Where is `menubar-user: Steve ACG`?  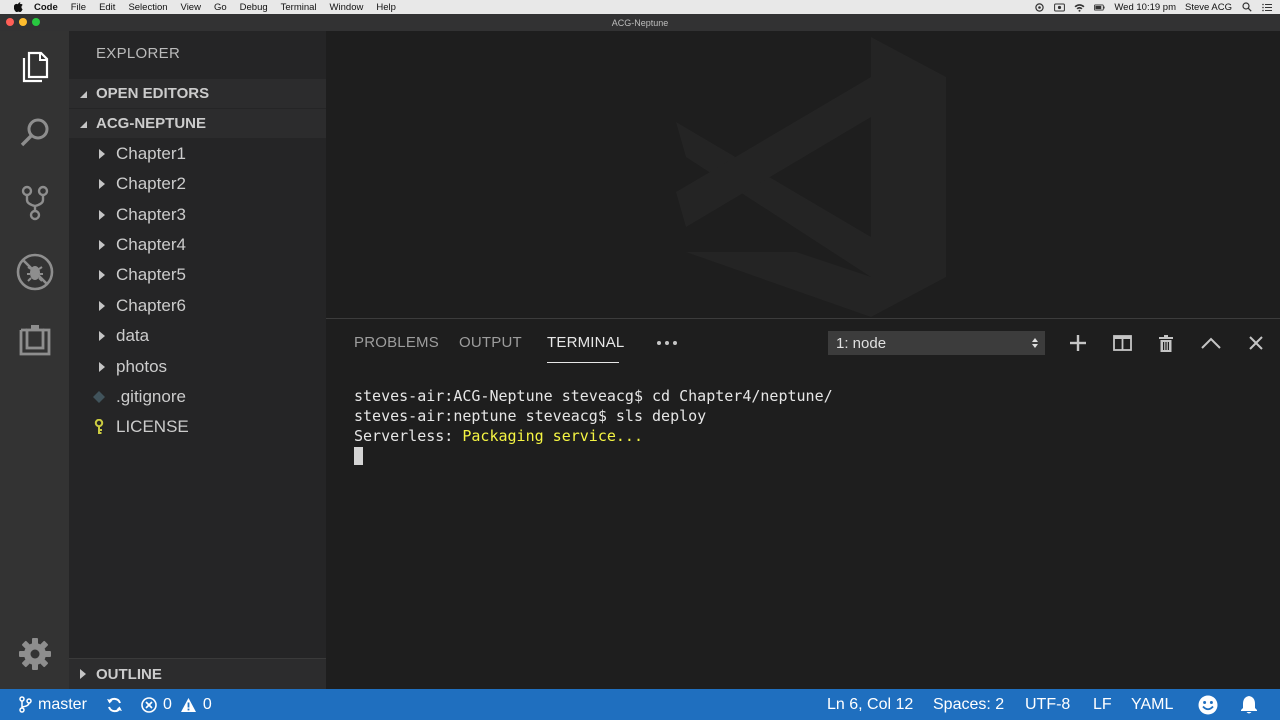 menubar-user: Steve ACG is located at coordinates (1208, 7).